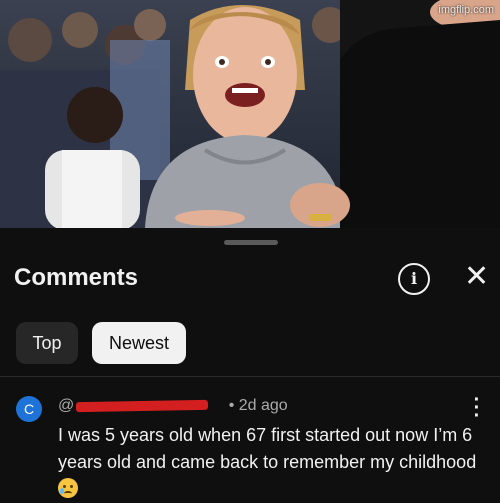 The image size is (500, 503). What do you see at coordinates (251, 242) in the screenshot?
I see `drag-handle` at bounding box center [251, 242].